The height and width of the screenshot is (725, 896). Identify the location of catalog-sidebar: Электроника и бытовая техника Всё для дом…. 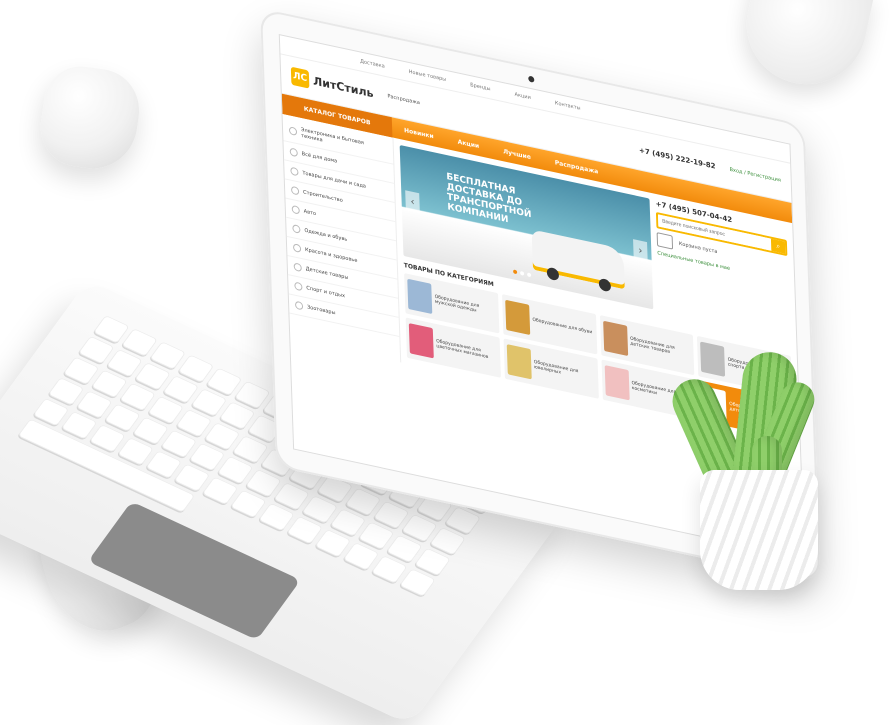
(342, 238).